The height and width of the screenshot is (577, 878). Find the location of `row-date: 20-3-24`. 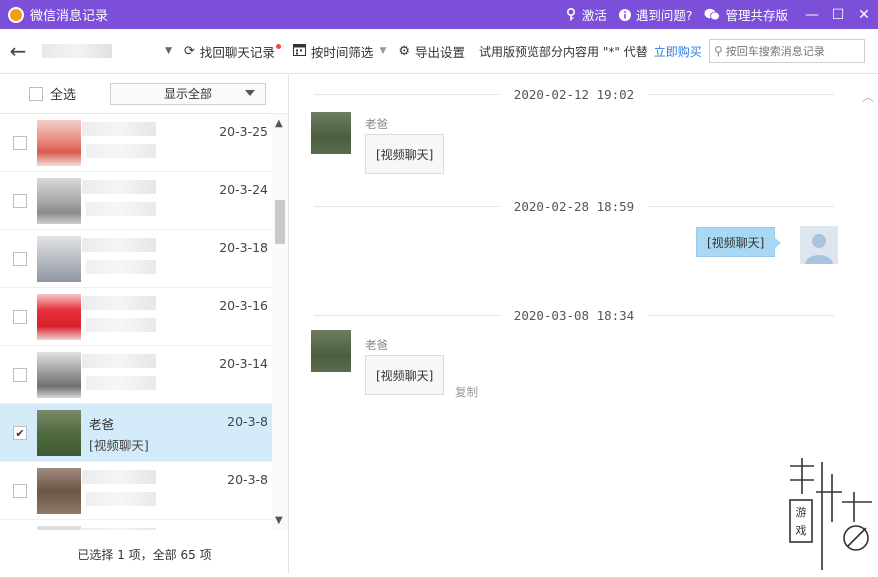

row-date: 20-3-24 is located at coordinates (243, 189).